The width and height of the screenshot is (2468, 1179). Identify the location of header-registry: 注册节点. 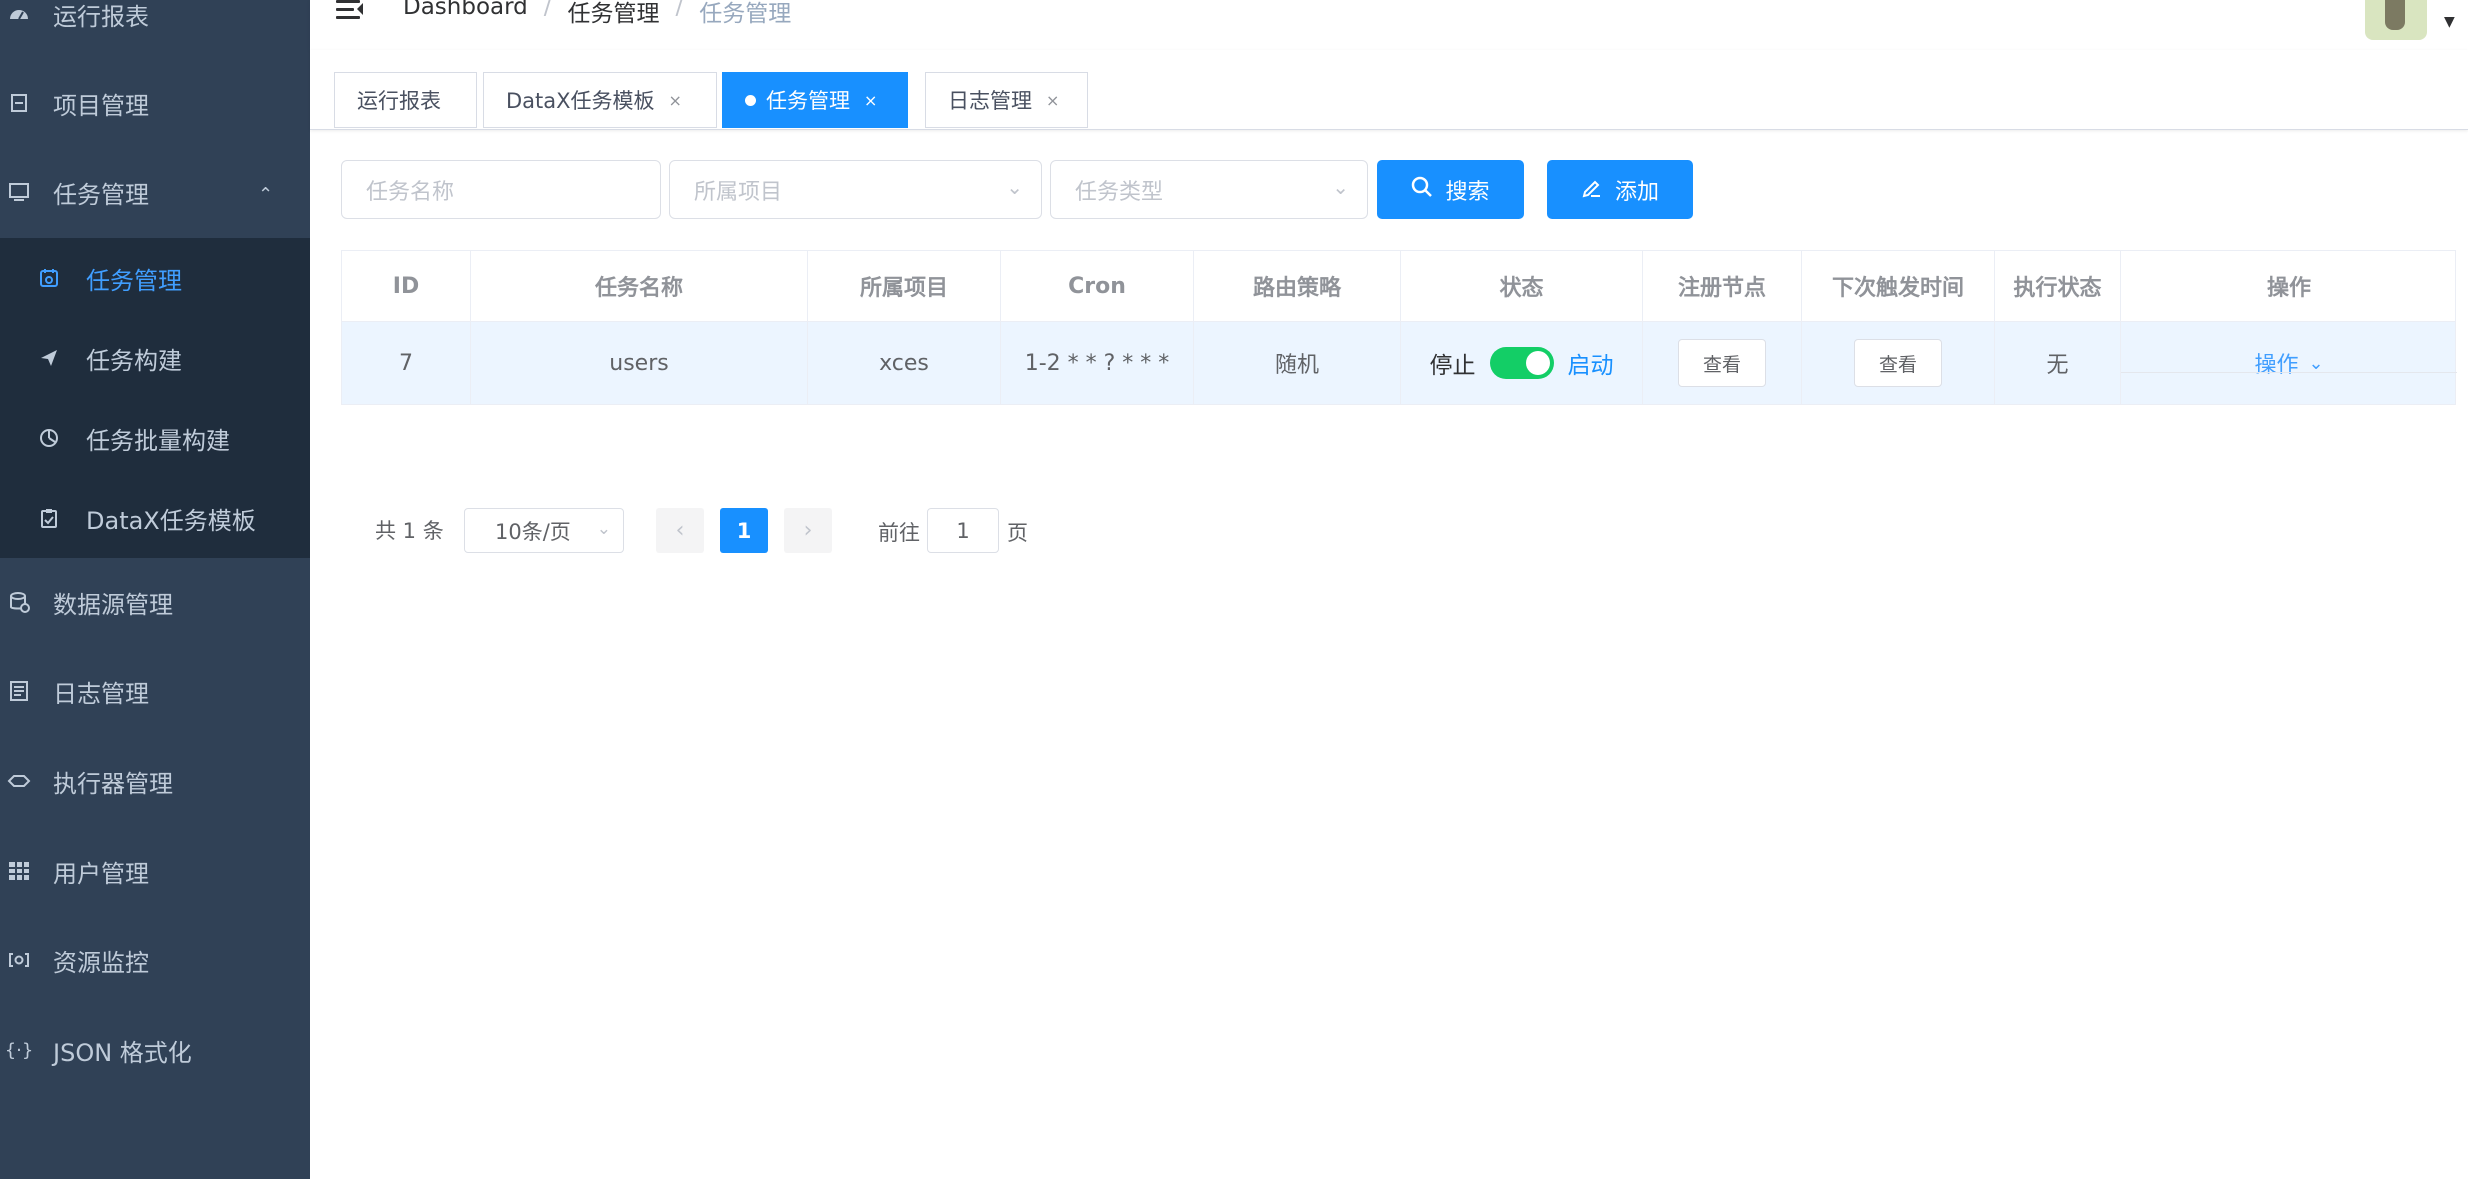
(1722, 286).